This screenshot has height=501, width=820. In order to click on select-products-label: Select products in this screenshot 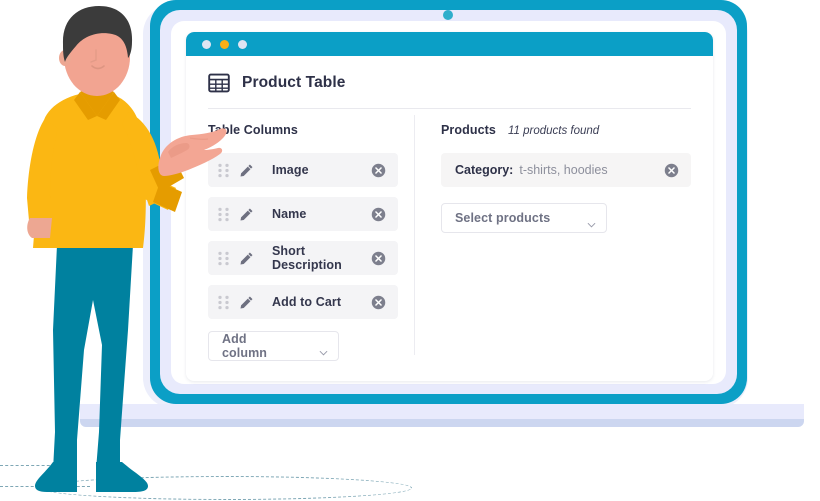, I will do `click(503, 218)`.